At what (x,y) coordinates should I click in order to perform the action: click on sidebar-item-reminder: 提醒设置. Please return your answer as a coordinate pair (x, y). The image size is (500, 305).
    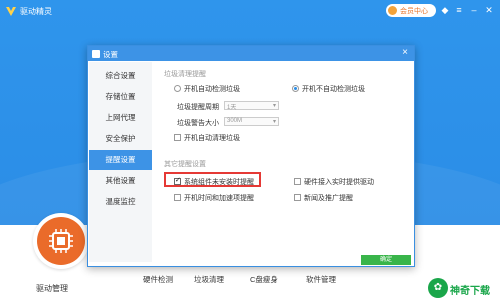
    Looking at the image, I should click on (120, 160).